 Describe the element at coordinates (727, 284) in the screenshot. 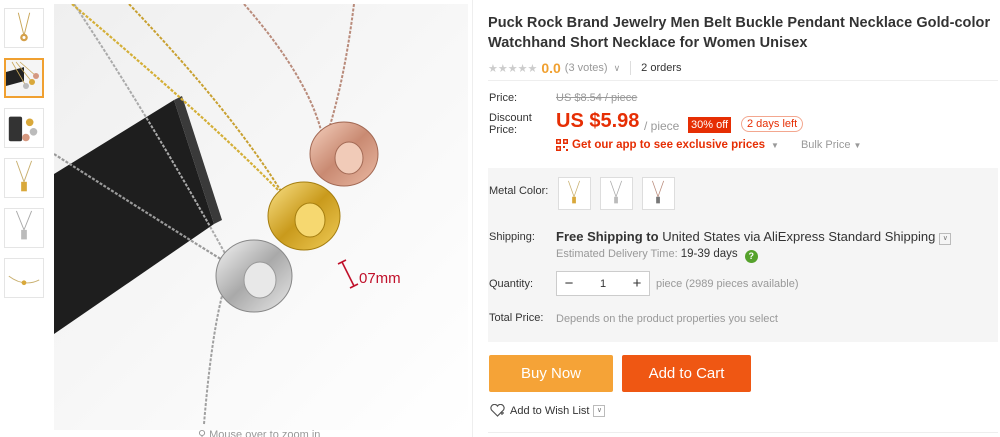

I see `stock-note: piece (2989 pieces available)` at that location.